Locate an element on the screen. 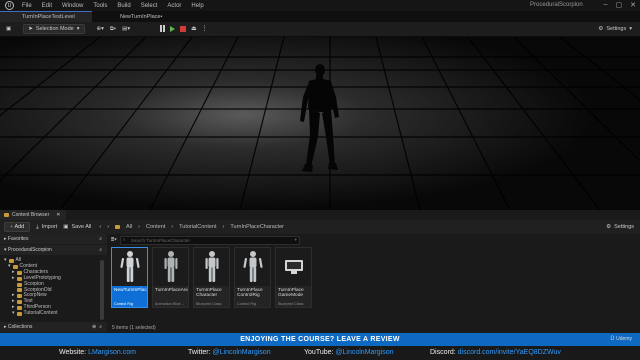 This screenshot has width=640, height=360. selection-mode-label: Selection Mode is located at coordinates (54, 29).